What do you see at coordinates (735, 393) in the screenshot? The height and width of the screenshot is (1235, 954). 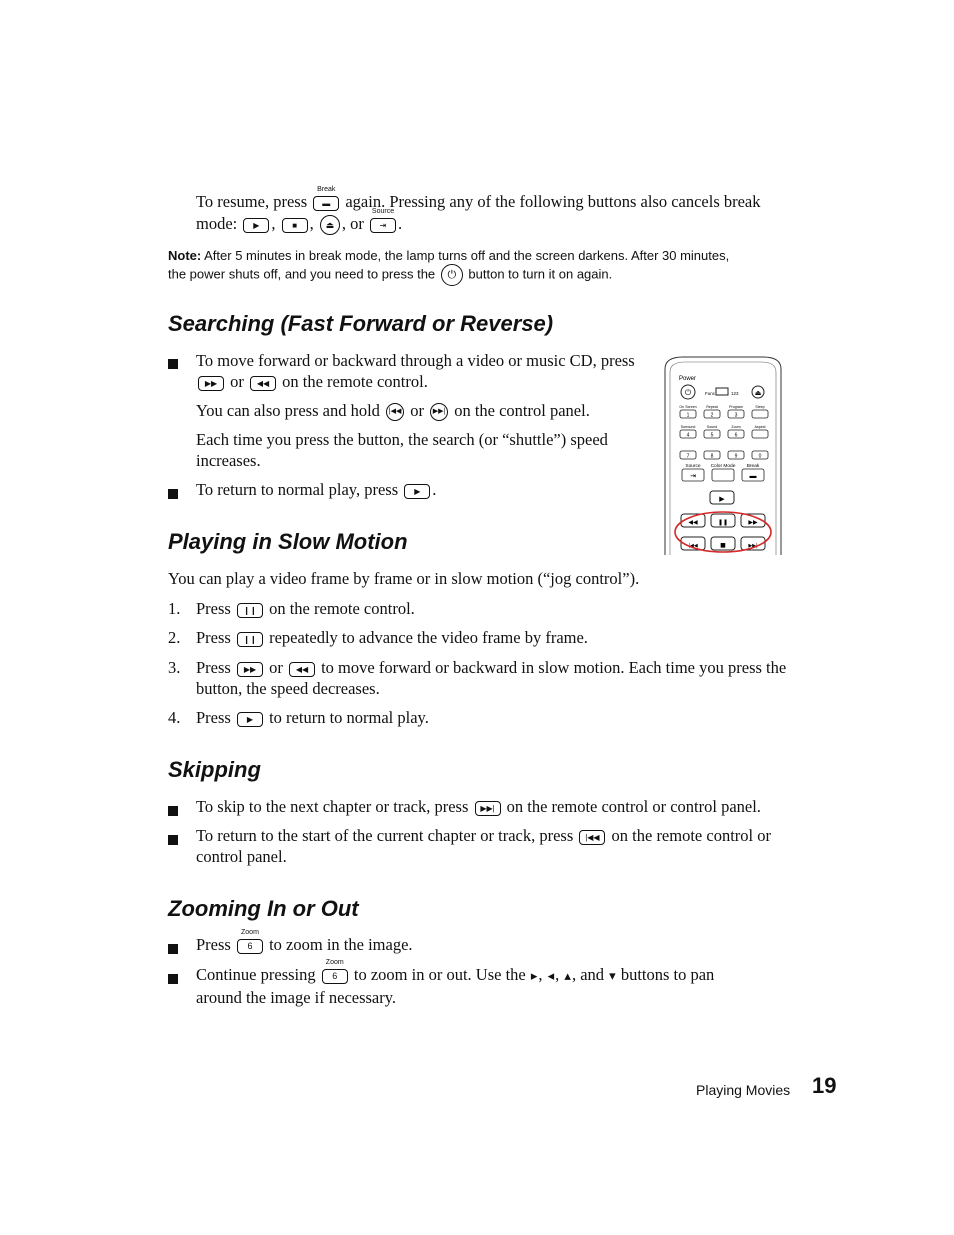 I see `remote-123-label: 123` at bounding box center [735, 393].